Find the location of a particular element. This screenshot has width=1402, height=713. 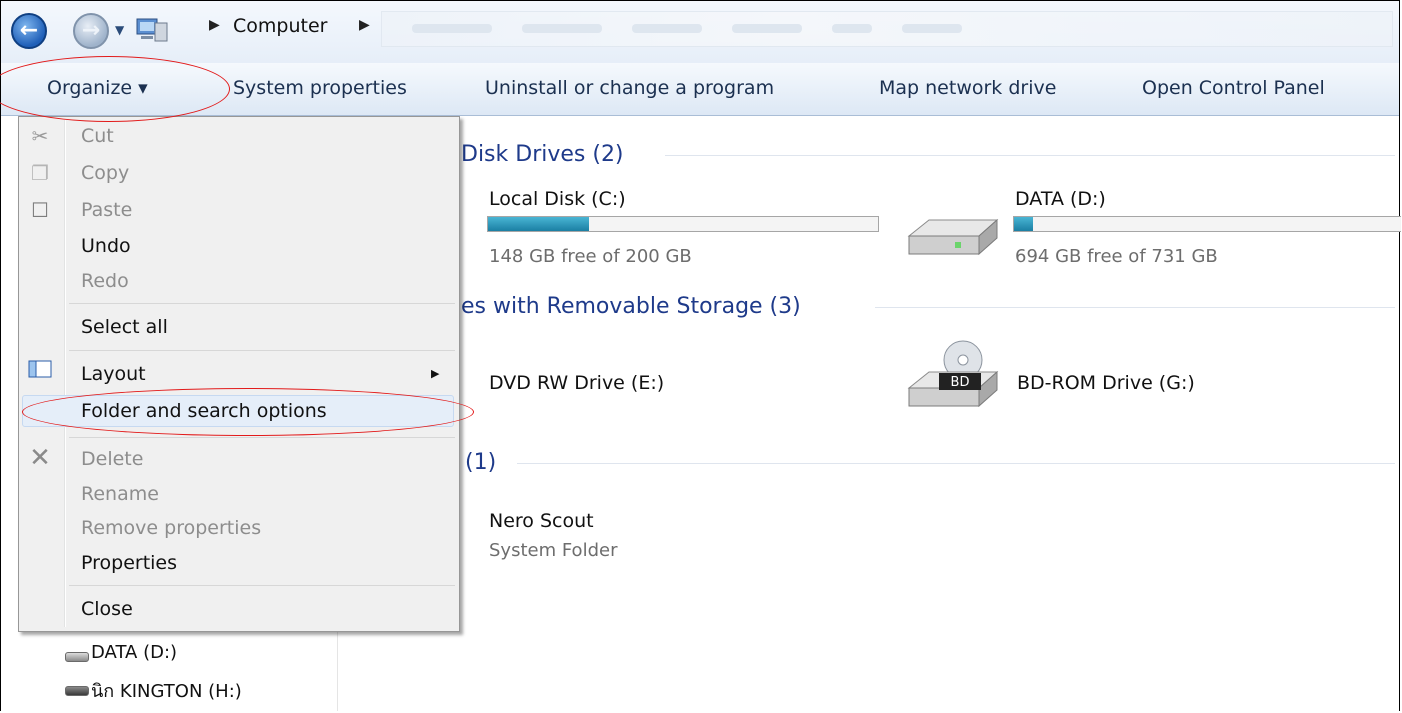

drive-c-name: Local Disk (C:) is located at coordinates (557, 199).